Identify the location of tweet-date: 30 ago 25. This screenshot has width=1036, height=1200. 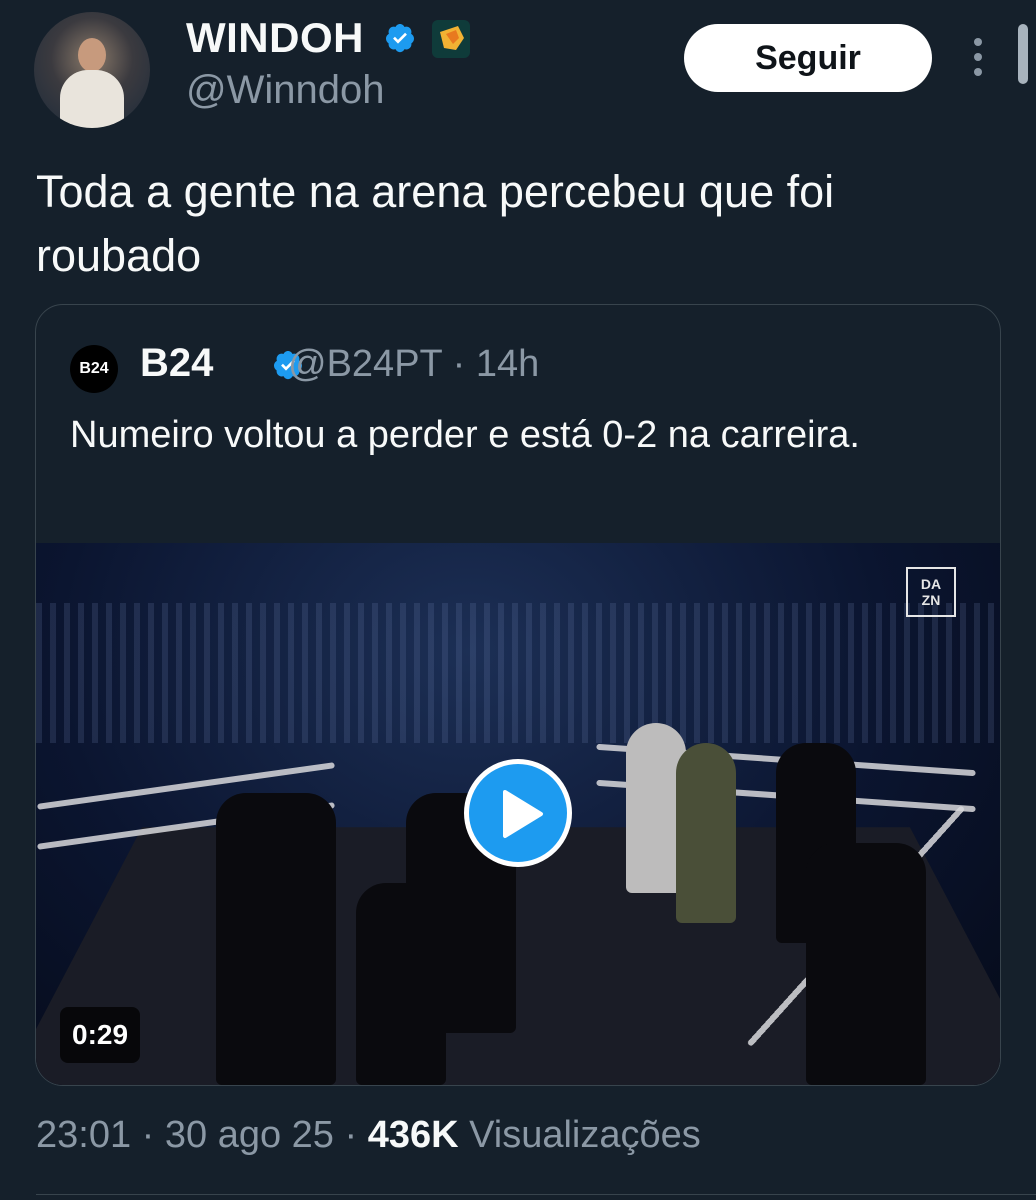
(249, 1135).